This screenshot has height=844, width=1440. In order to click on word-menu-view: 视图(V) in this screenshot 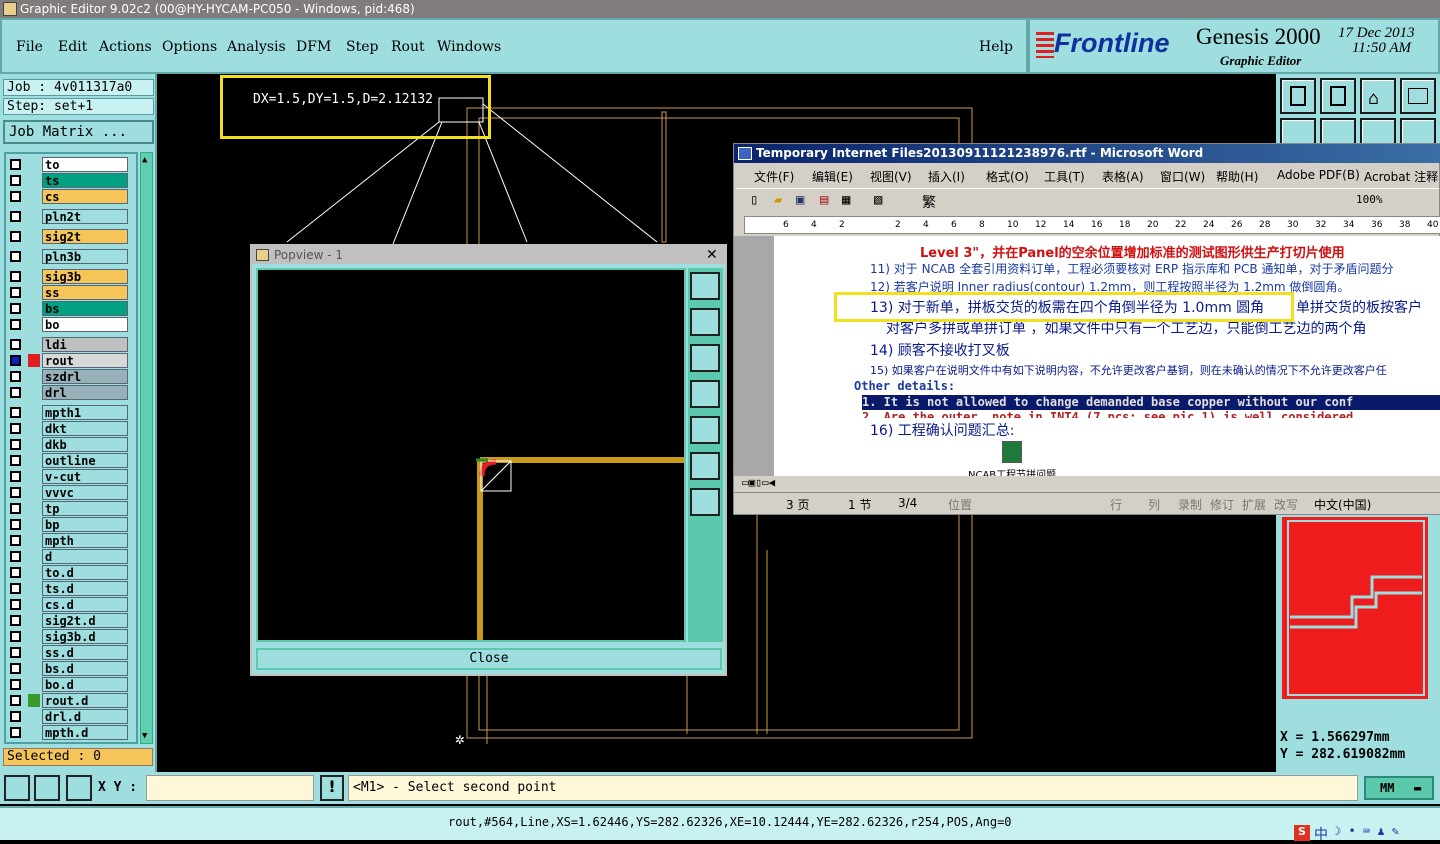, I will do `click(891, 176)`.